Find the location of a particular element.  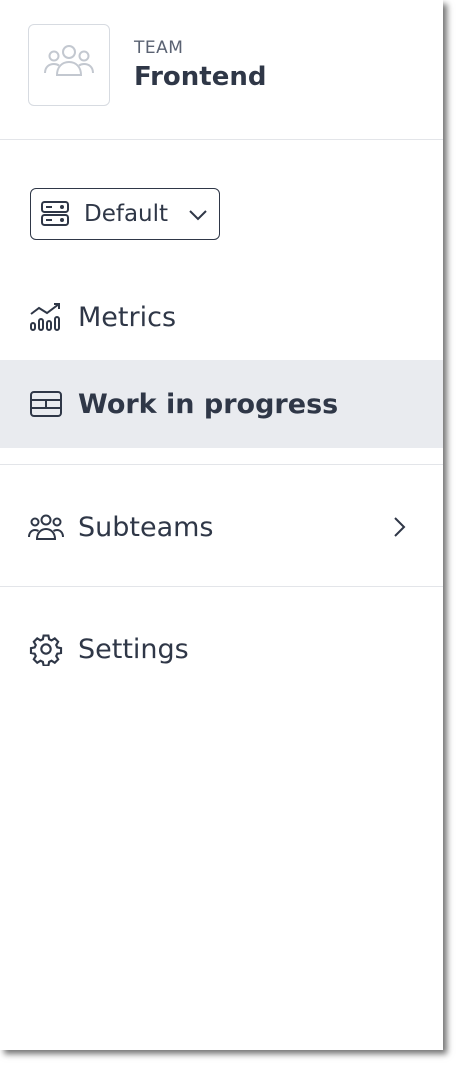

nav-item-metrics-label: Metrics is located at coordinates (127, 317).